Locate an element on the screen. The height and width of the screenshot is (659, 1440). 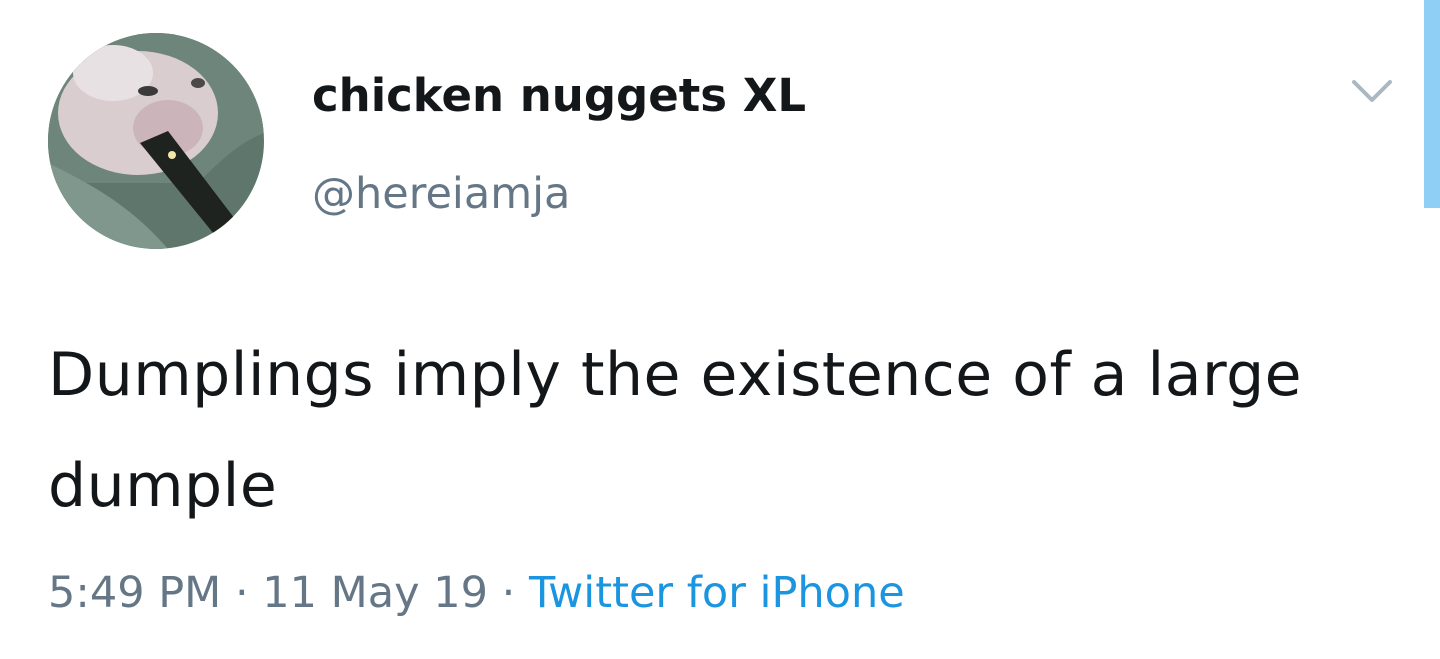
tweet-meta: 5:49 PM · 11 May 19 · Twitter for iPhone is located at coordinates (476, 593).